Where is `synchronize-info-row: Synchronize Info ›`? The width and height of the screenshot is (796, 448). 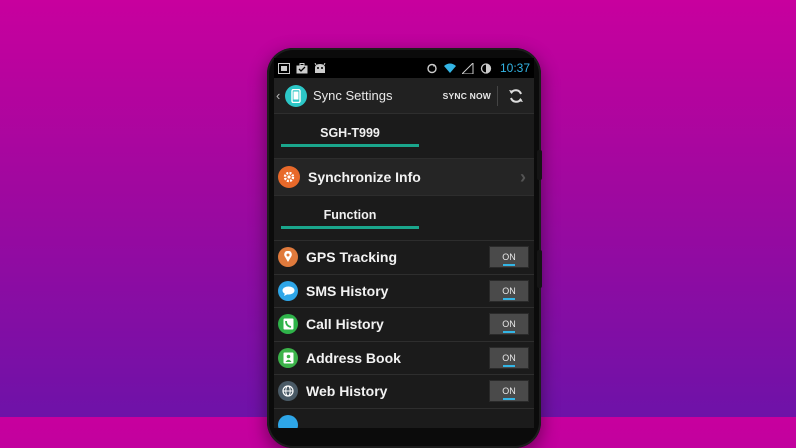
synchronize-info-row: Synchronize Info › is located at coordinates (404, 177).